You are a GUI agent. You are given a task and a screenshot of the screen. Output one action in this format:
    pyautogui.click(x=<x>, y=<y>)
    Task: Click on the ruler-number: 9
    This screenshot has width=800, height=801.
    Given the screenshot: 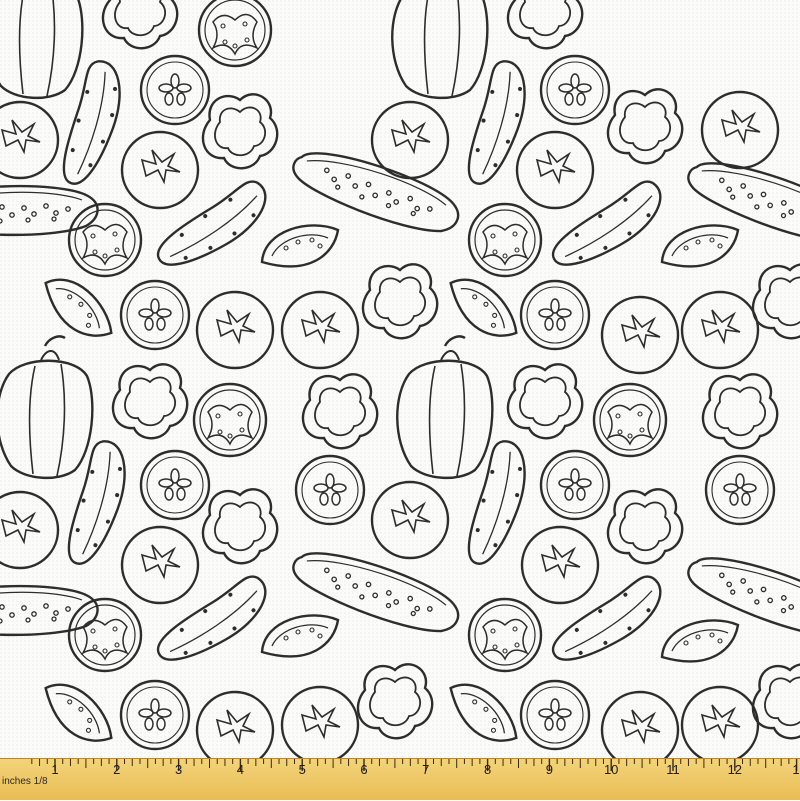 What is the action you would take?
    pyautogui.click(x=549, y=769)
    